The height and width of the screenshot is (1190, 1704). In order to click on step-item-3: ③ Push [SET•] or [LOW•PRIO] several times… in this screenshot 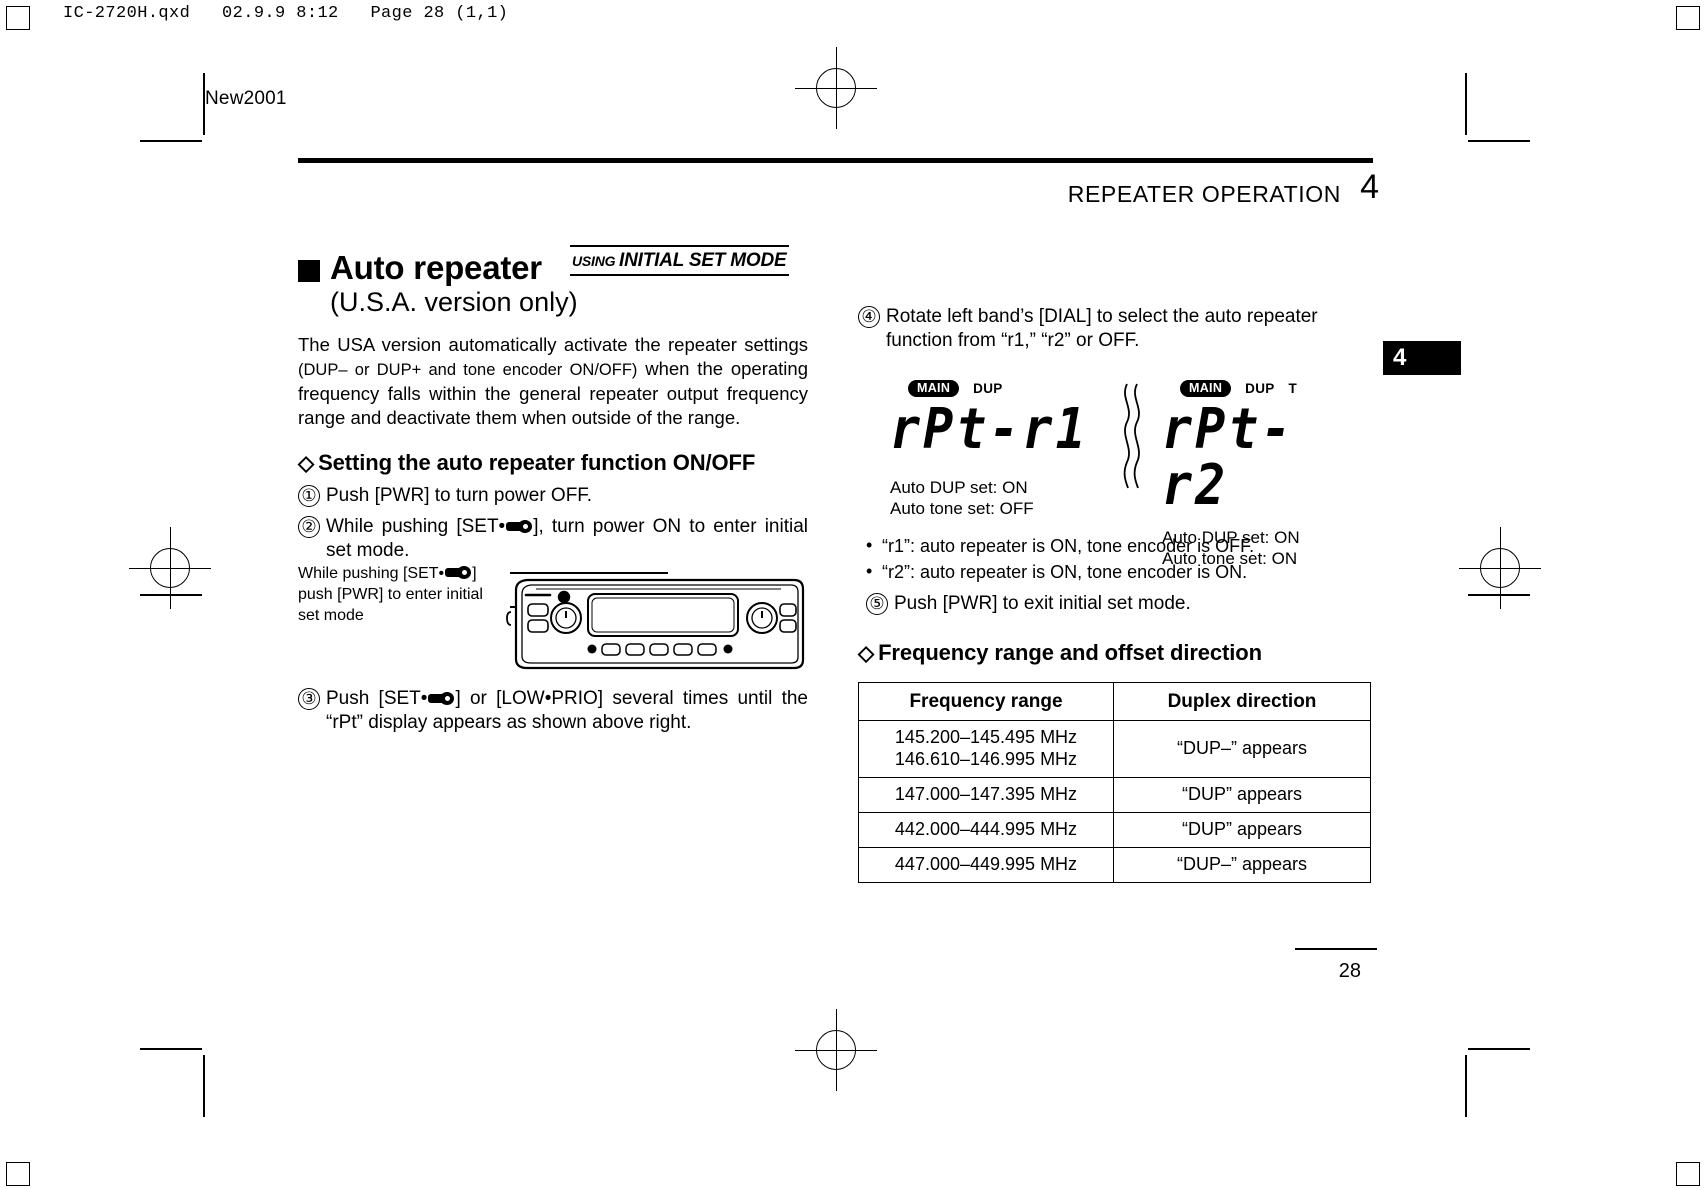, I will do `click(553, 711)`.